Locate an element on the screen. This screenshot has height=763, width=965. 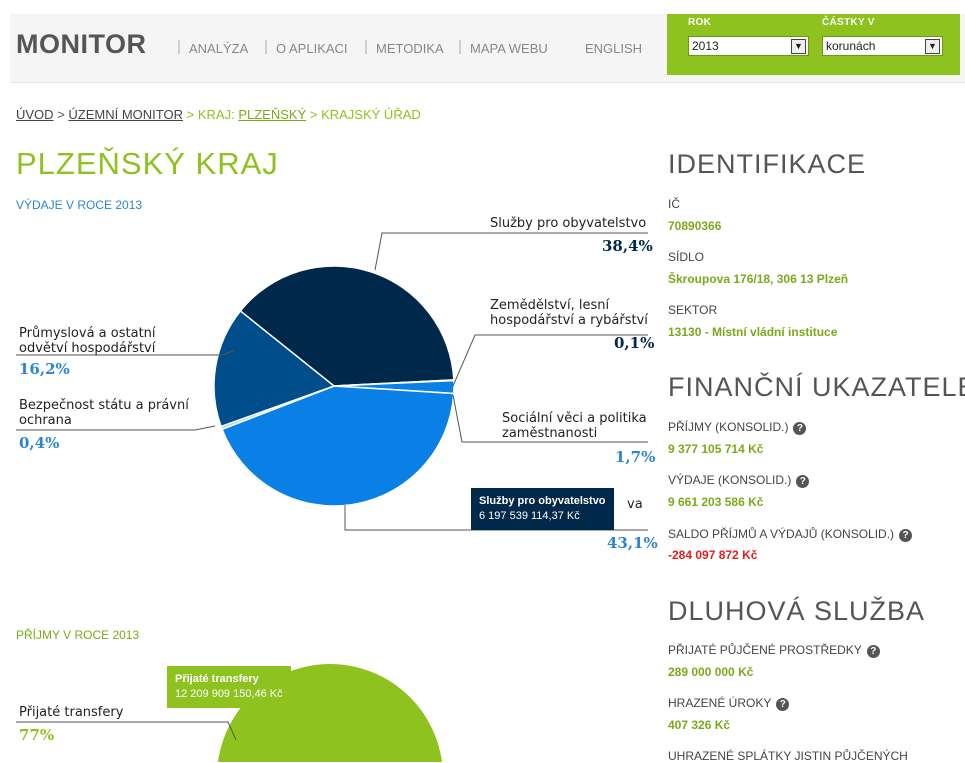
tooltip-title: Služby pro obyvatelstvo is located at coordinates (542, 501).